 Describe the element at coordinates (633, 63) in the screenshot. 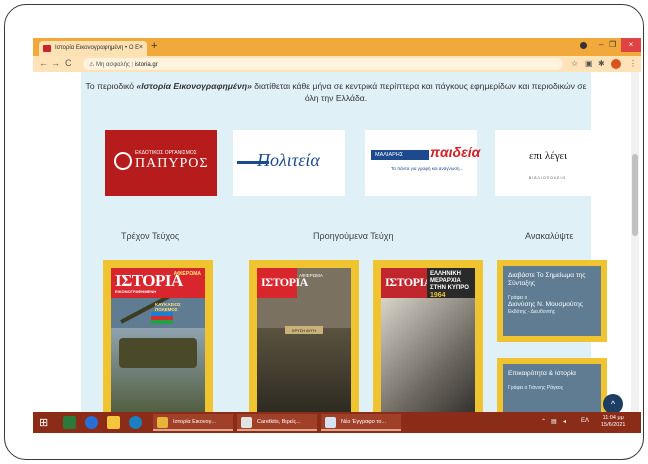

I see `menu-icon: ⋮` at that location.